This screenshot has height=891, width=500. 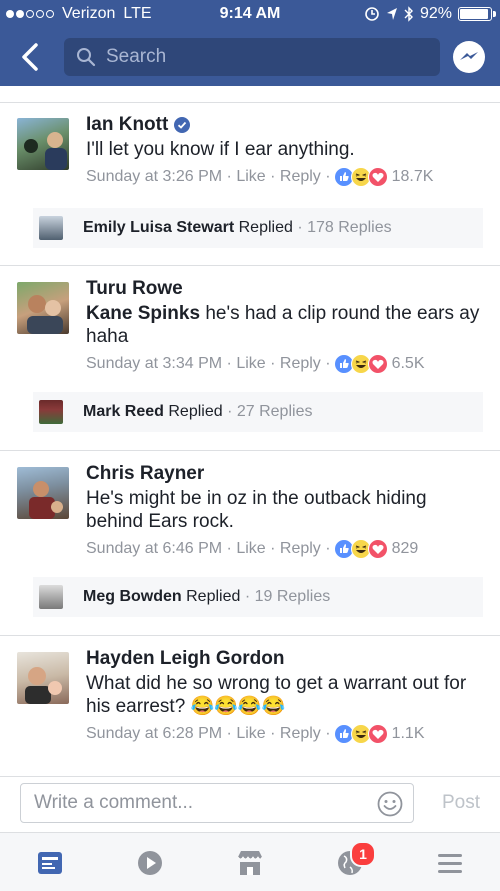 I want to click on status-bar: Verizon LTE 9:14 AM 92%, so click(x=250, y=15).